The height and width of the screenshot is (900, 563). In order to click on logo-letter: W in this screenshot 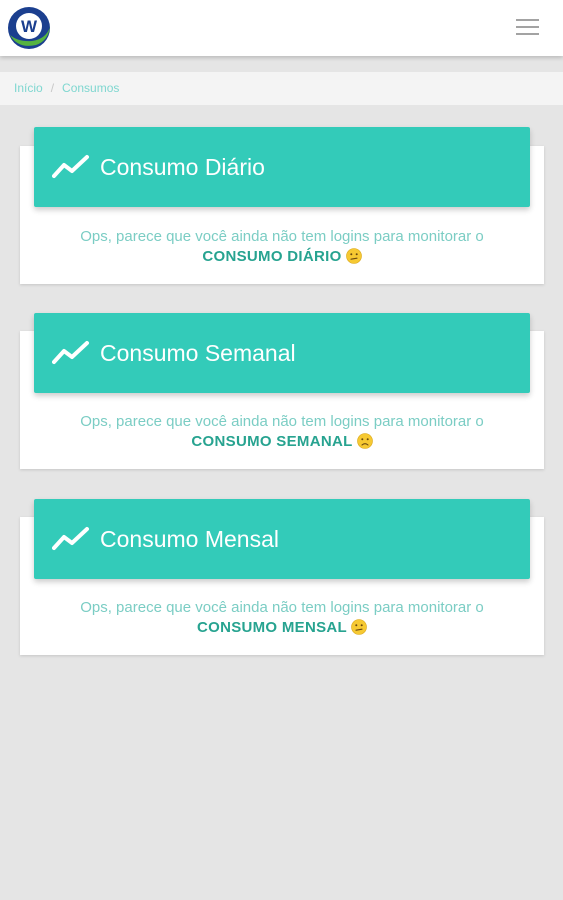, I will do `click(29, 26)`.